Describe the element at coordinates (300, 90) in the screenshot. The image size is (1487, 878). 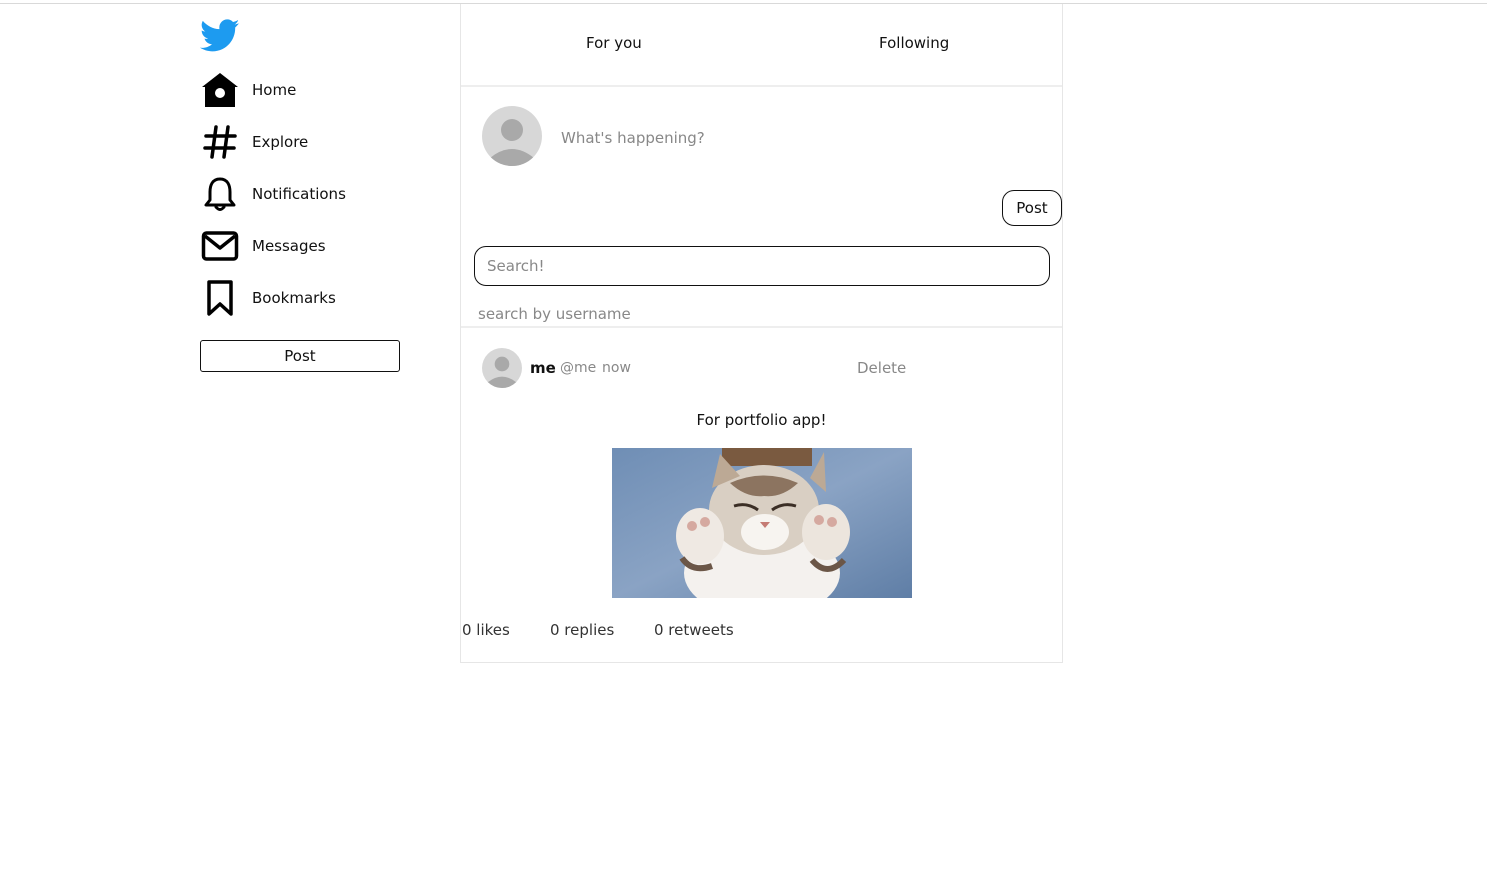
I see `sidebar-item-home: Home` at that location.